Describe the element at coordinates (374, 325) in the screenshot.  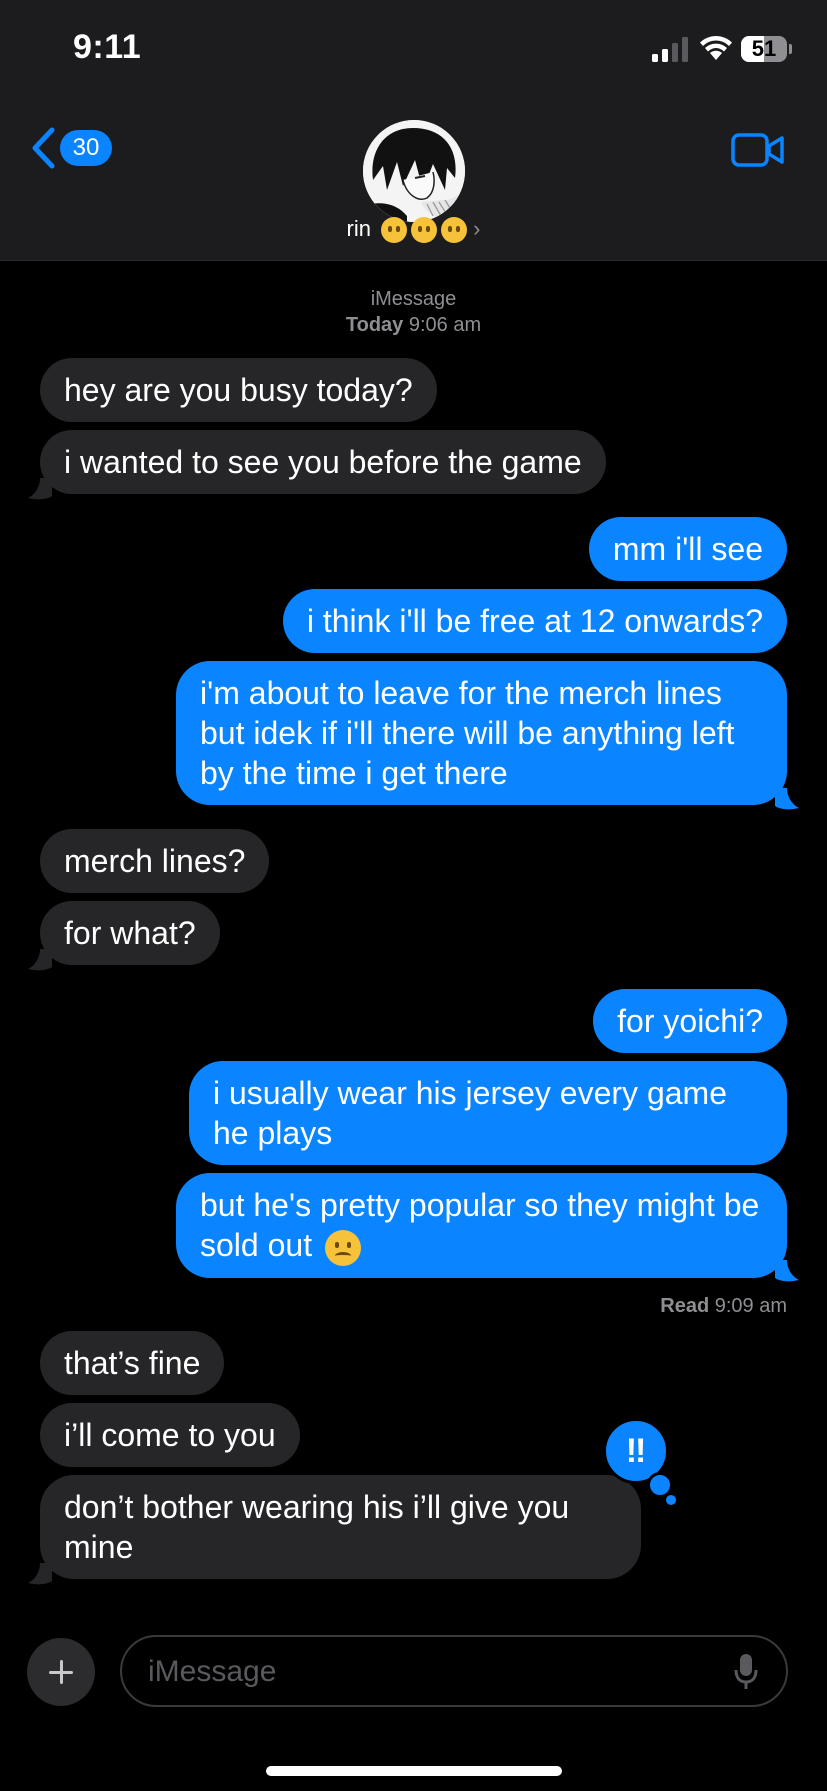
I see `timestamp-day: Today` at that location.